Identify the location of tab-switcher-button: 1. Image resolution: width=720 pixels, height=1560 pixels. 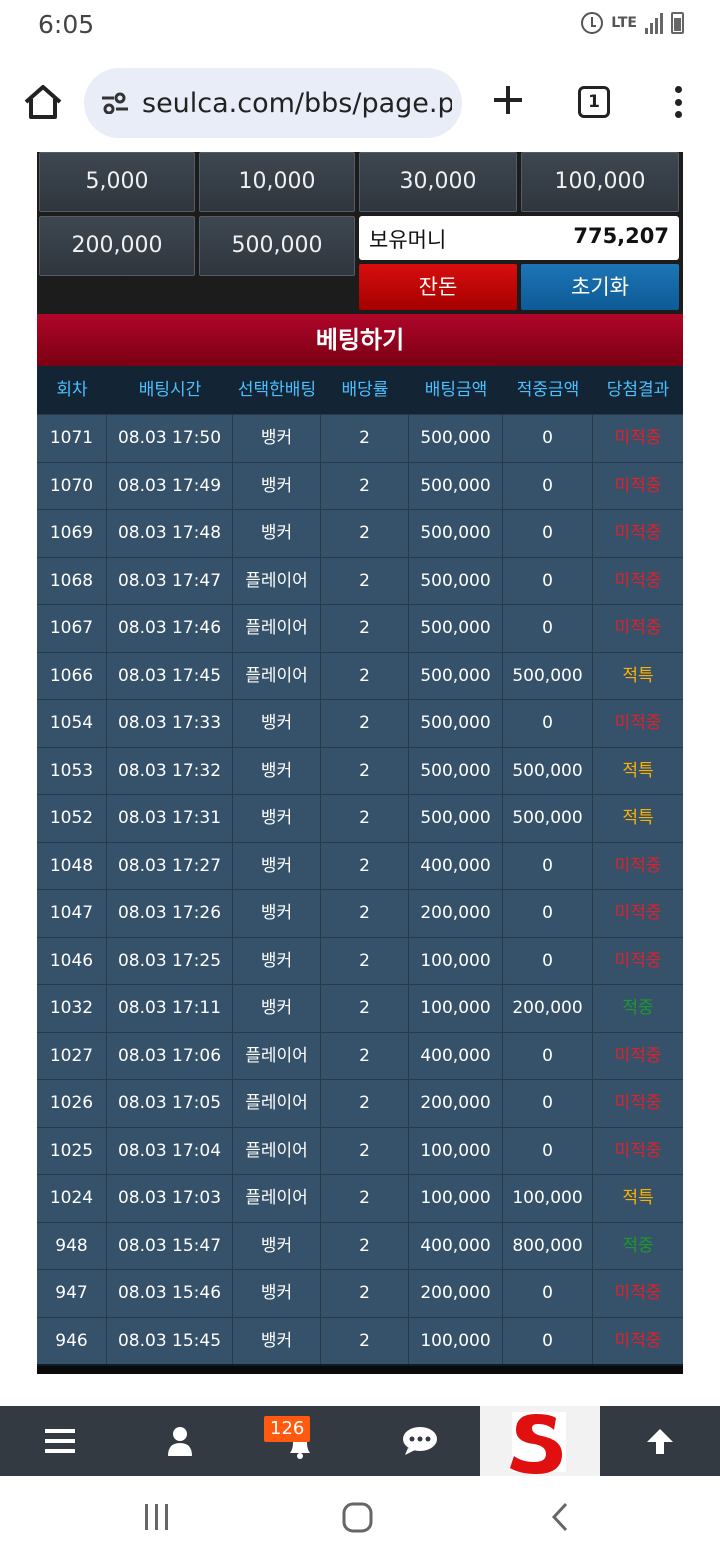
(594, 102).